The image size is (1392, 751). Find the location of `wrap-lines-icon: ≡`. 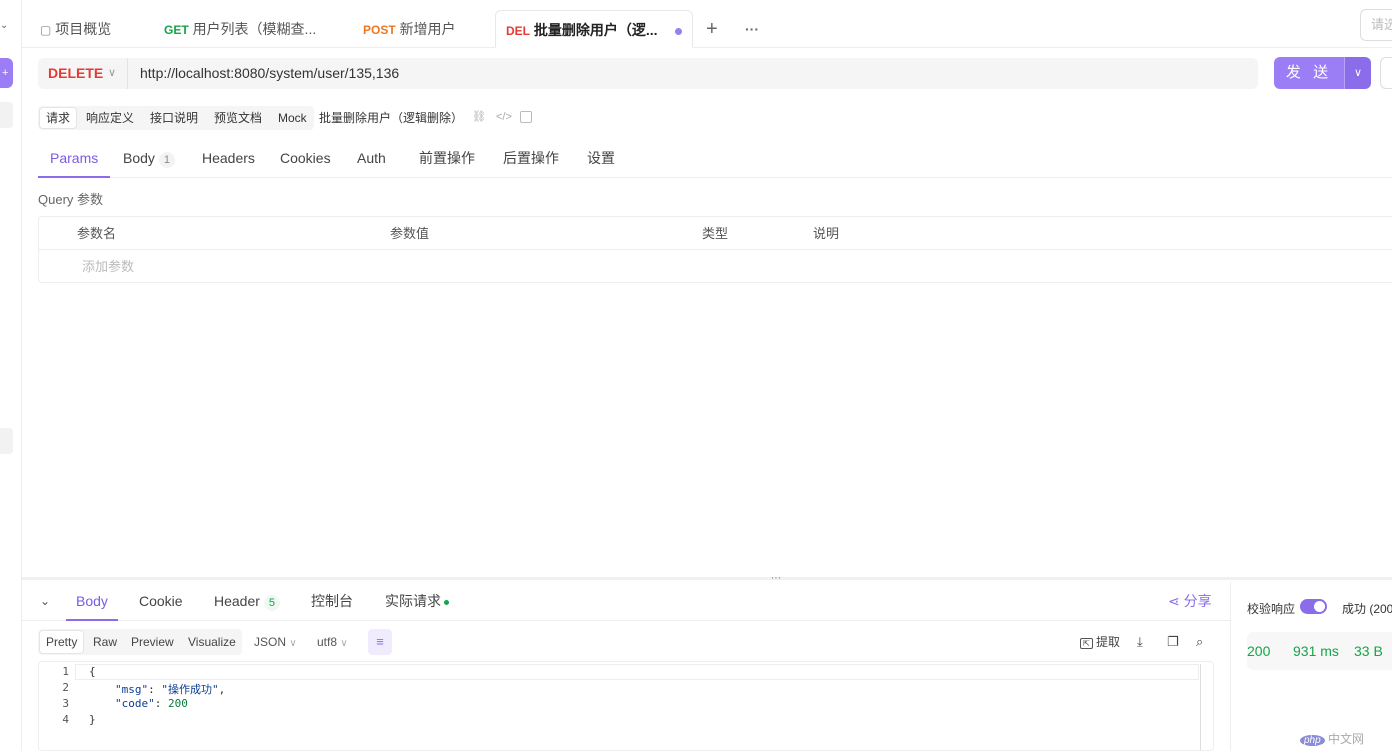

wrap-lines-icon: ≡ is located at coordinates (380, 642).